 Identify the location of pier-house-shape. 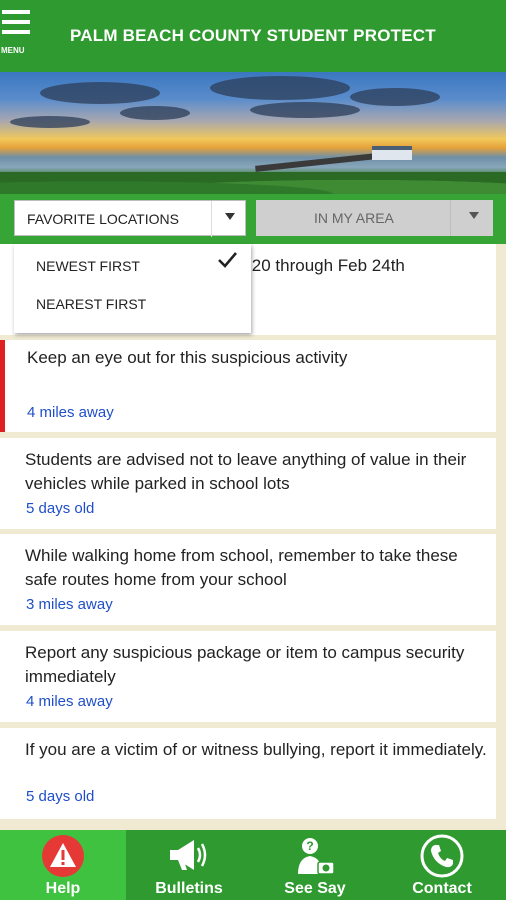
(392, 153).